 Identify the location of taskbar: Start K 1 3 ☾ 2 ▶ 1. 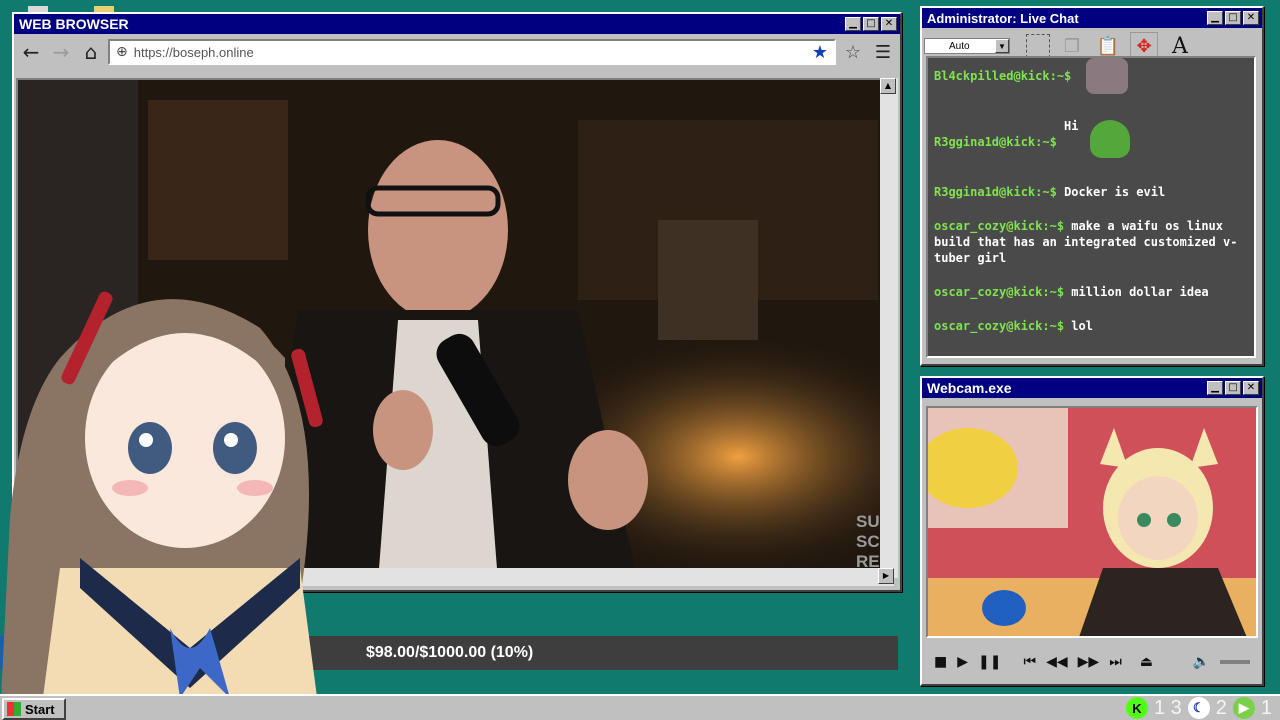
(640, 707).